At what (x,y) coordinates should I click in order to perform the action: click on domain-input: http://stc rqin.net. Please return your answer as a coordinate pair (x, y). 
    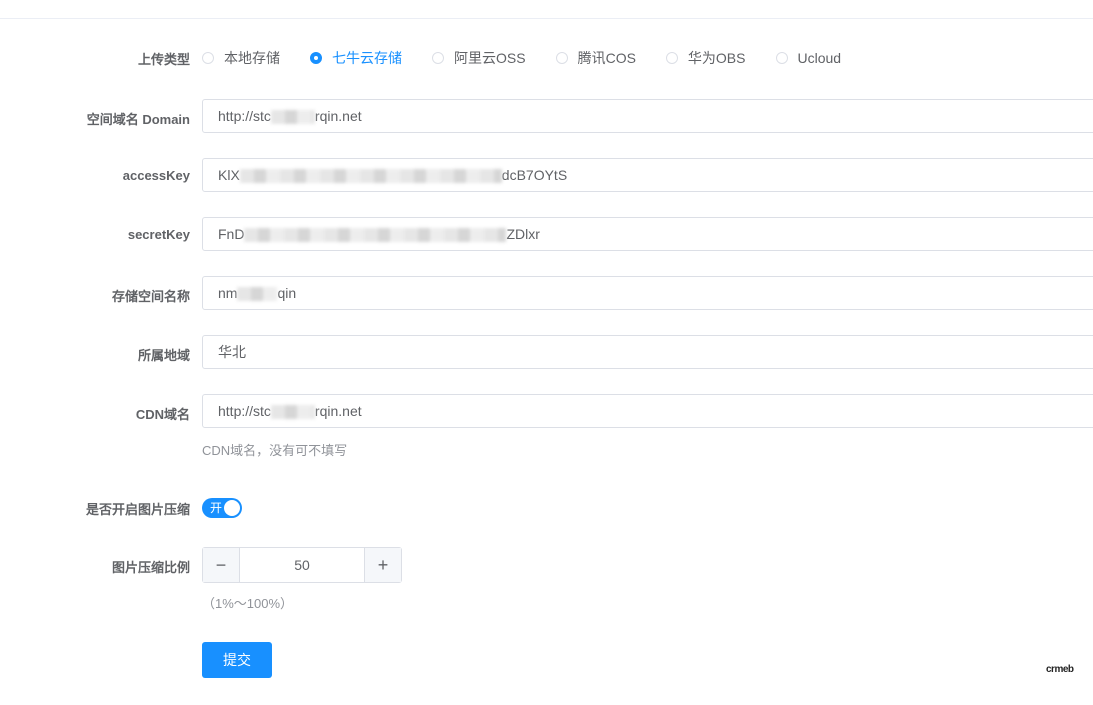
    Looking at the image, I should click on (647, 116).